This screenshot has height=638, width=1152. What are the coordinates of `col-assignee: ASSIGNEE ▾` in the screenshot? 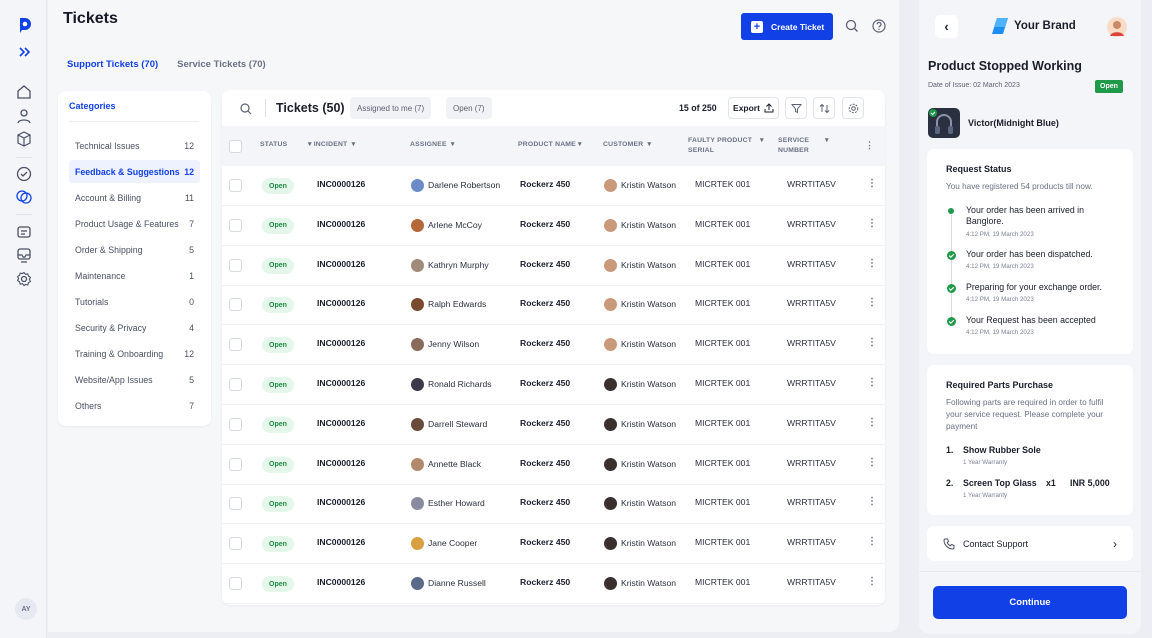 It's located at (432, 145).